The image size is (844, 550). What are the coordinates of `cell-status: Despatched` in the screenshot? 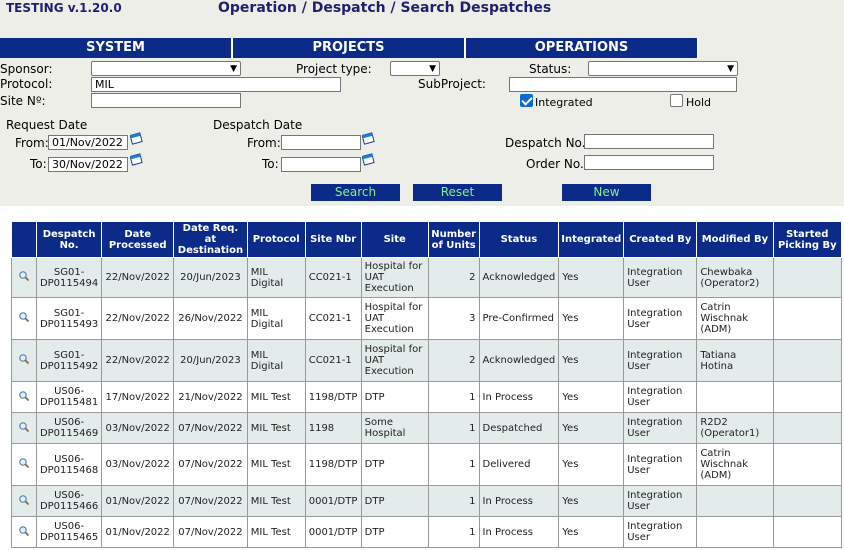 It's located at (519, 428).